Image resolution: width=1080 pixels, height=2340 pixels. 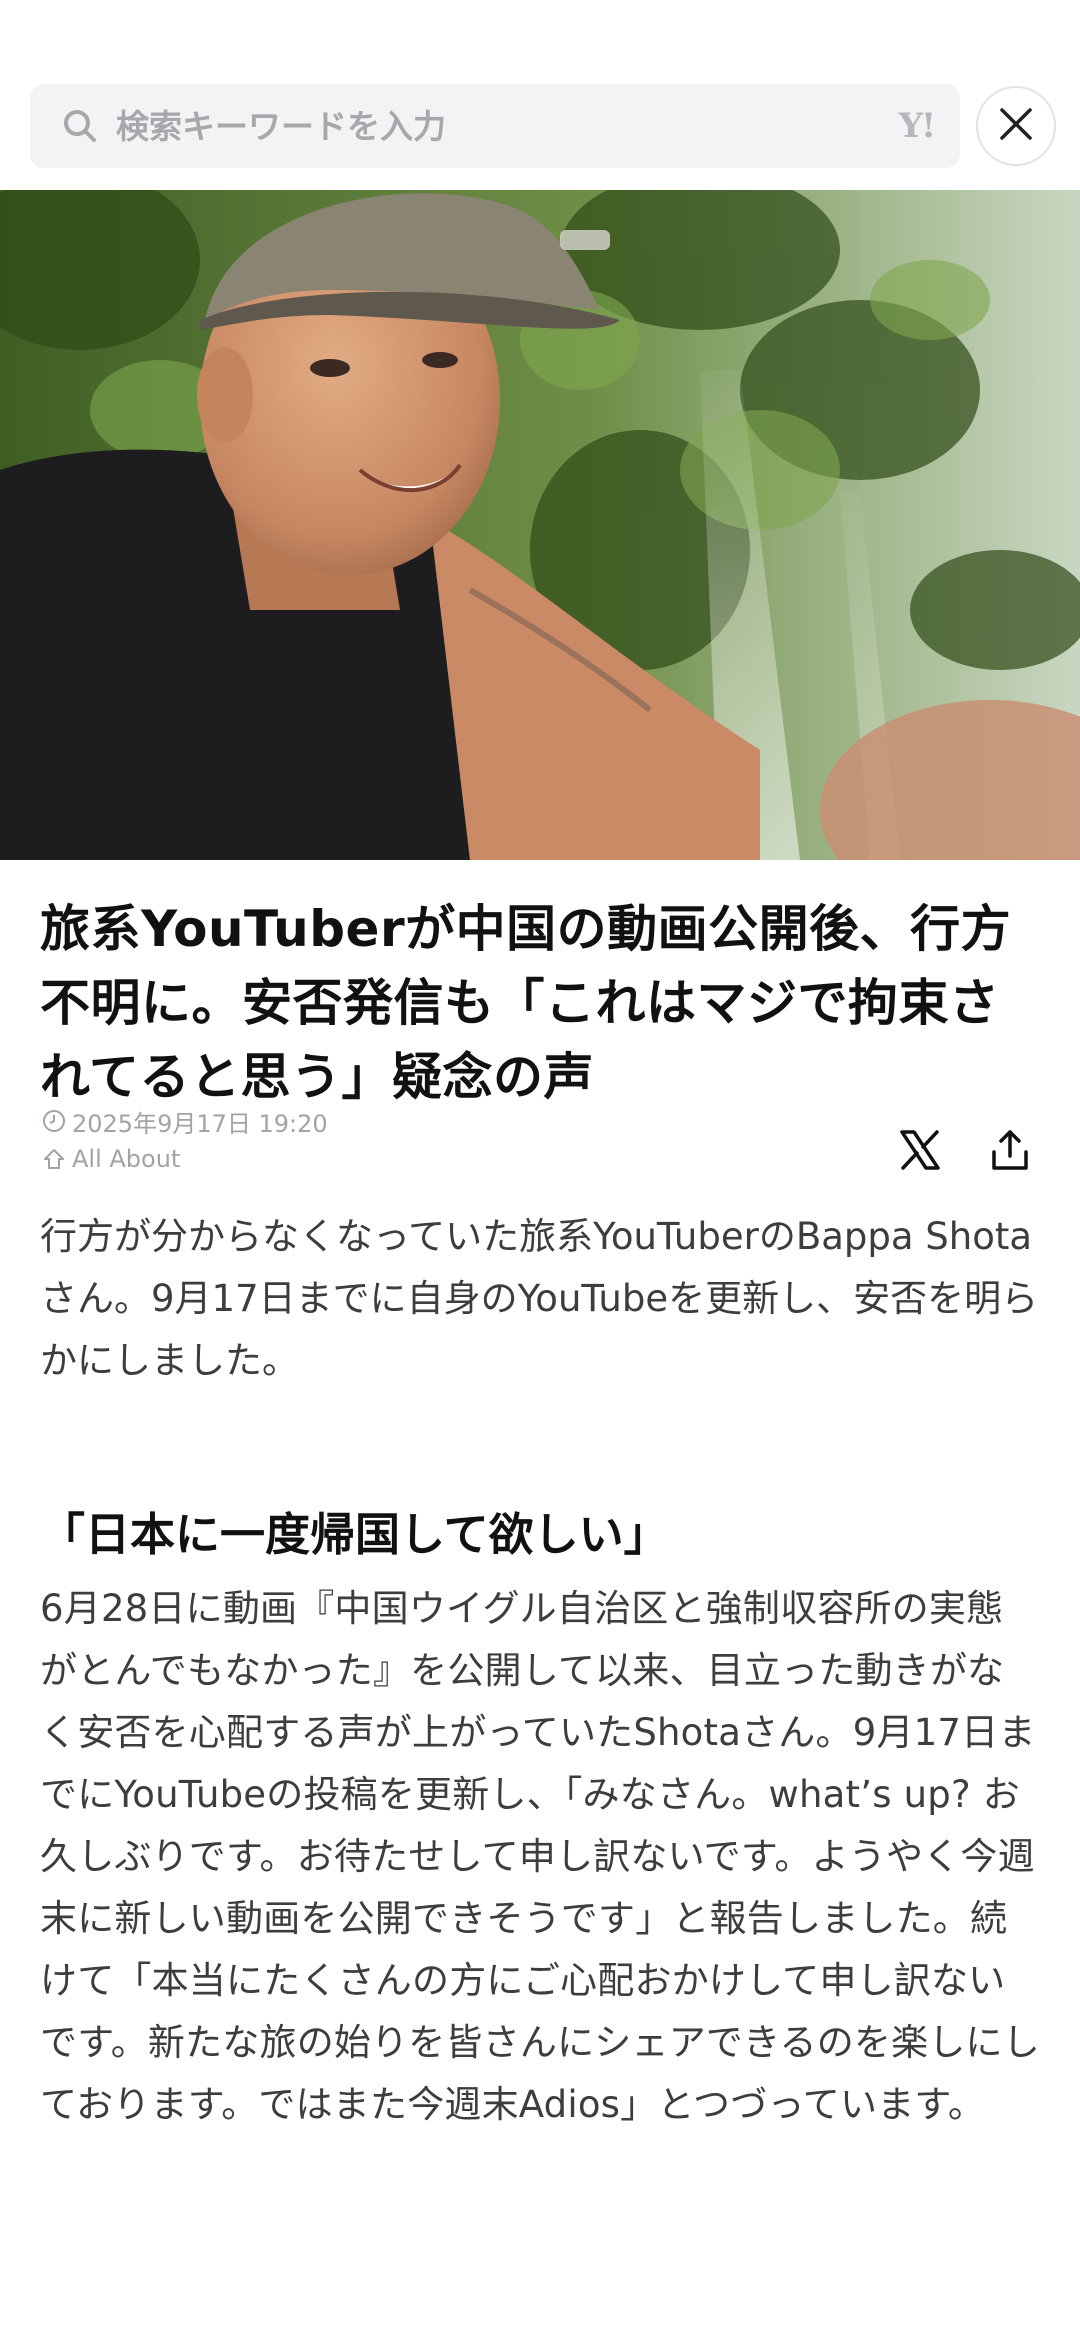 I want to click on share-x-button, so click(x=920, y=1152).